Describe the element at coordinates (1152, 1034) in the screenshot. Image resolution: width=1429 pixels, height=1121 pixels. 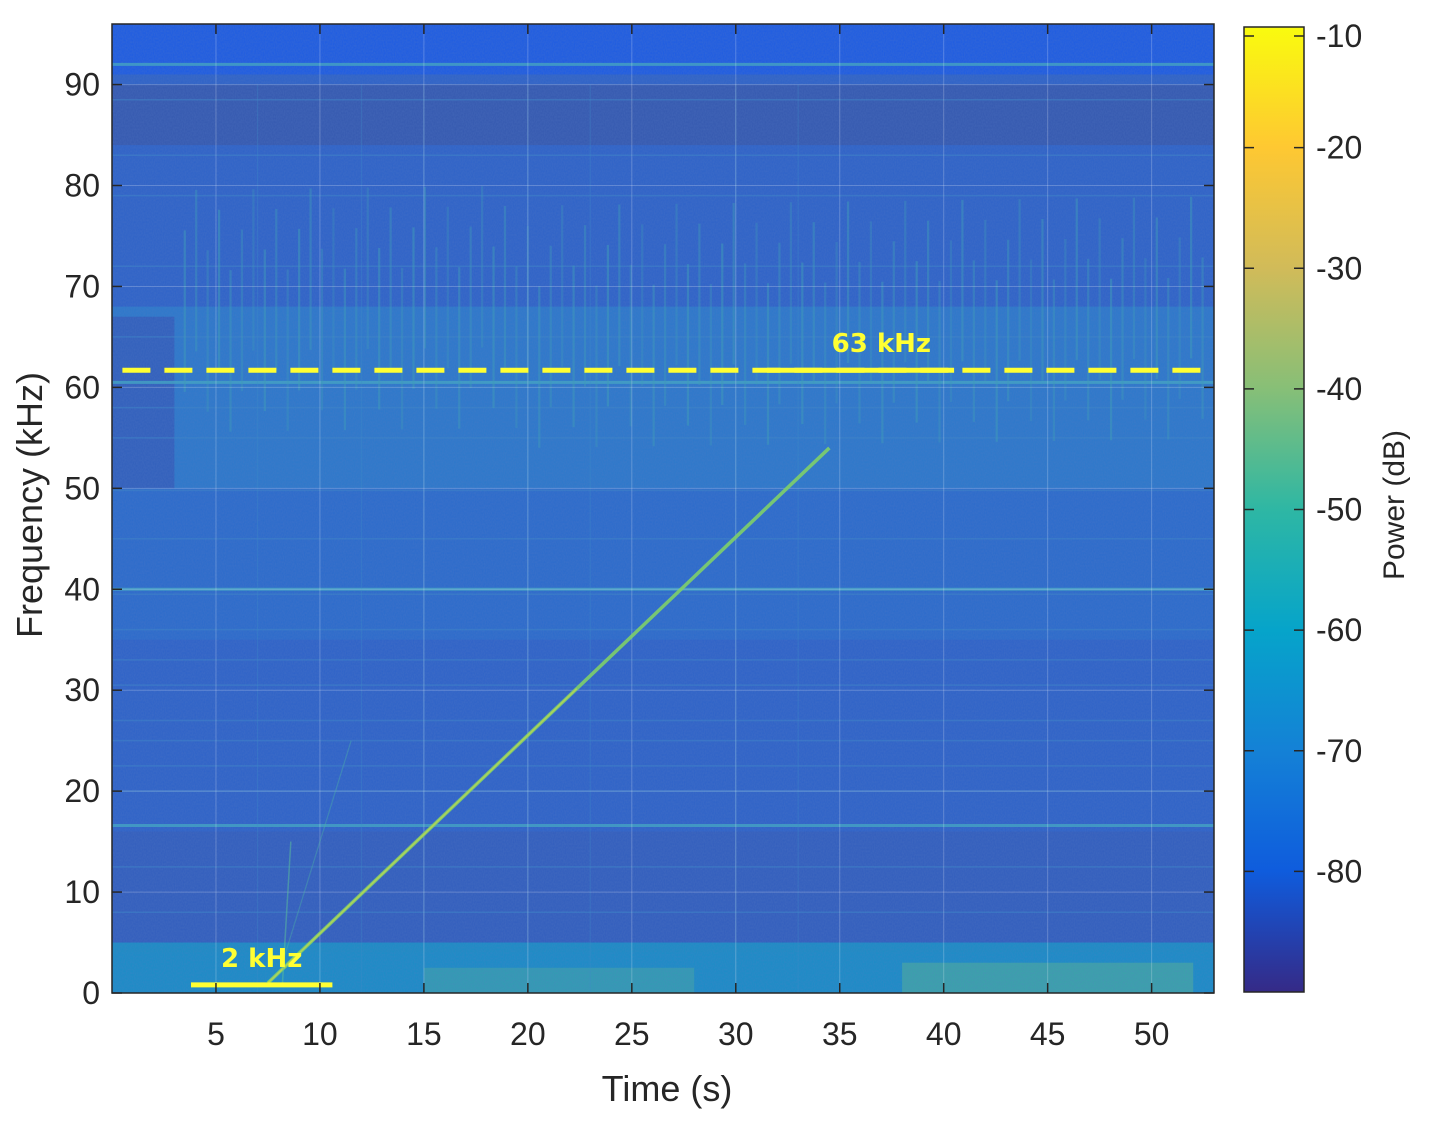
I see `x-tick-label: 50` at that location.